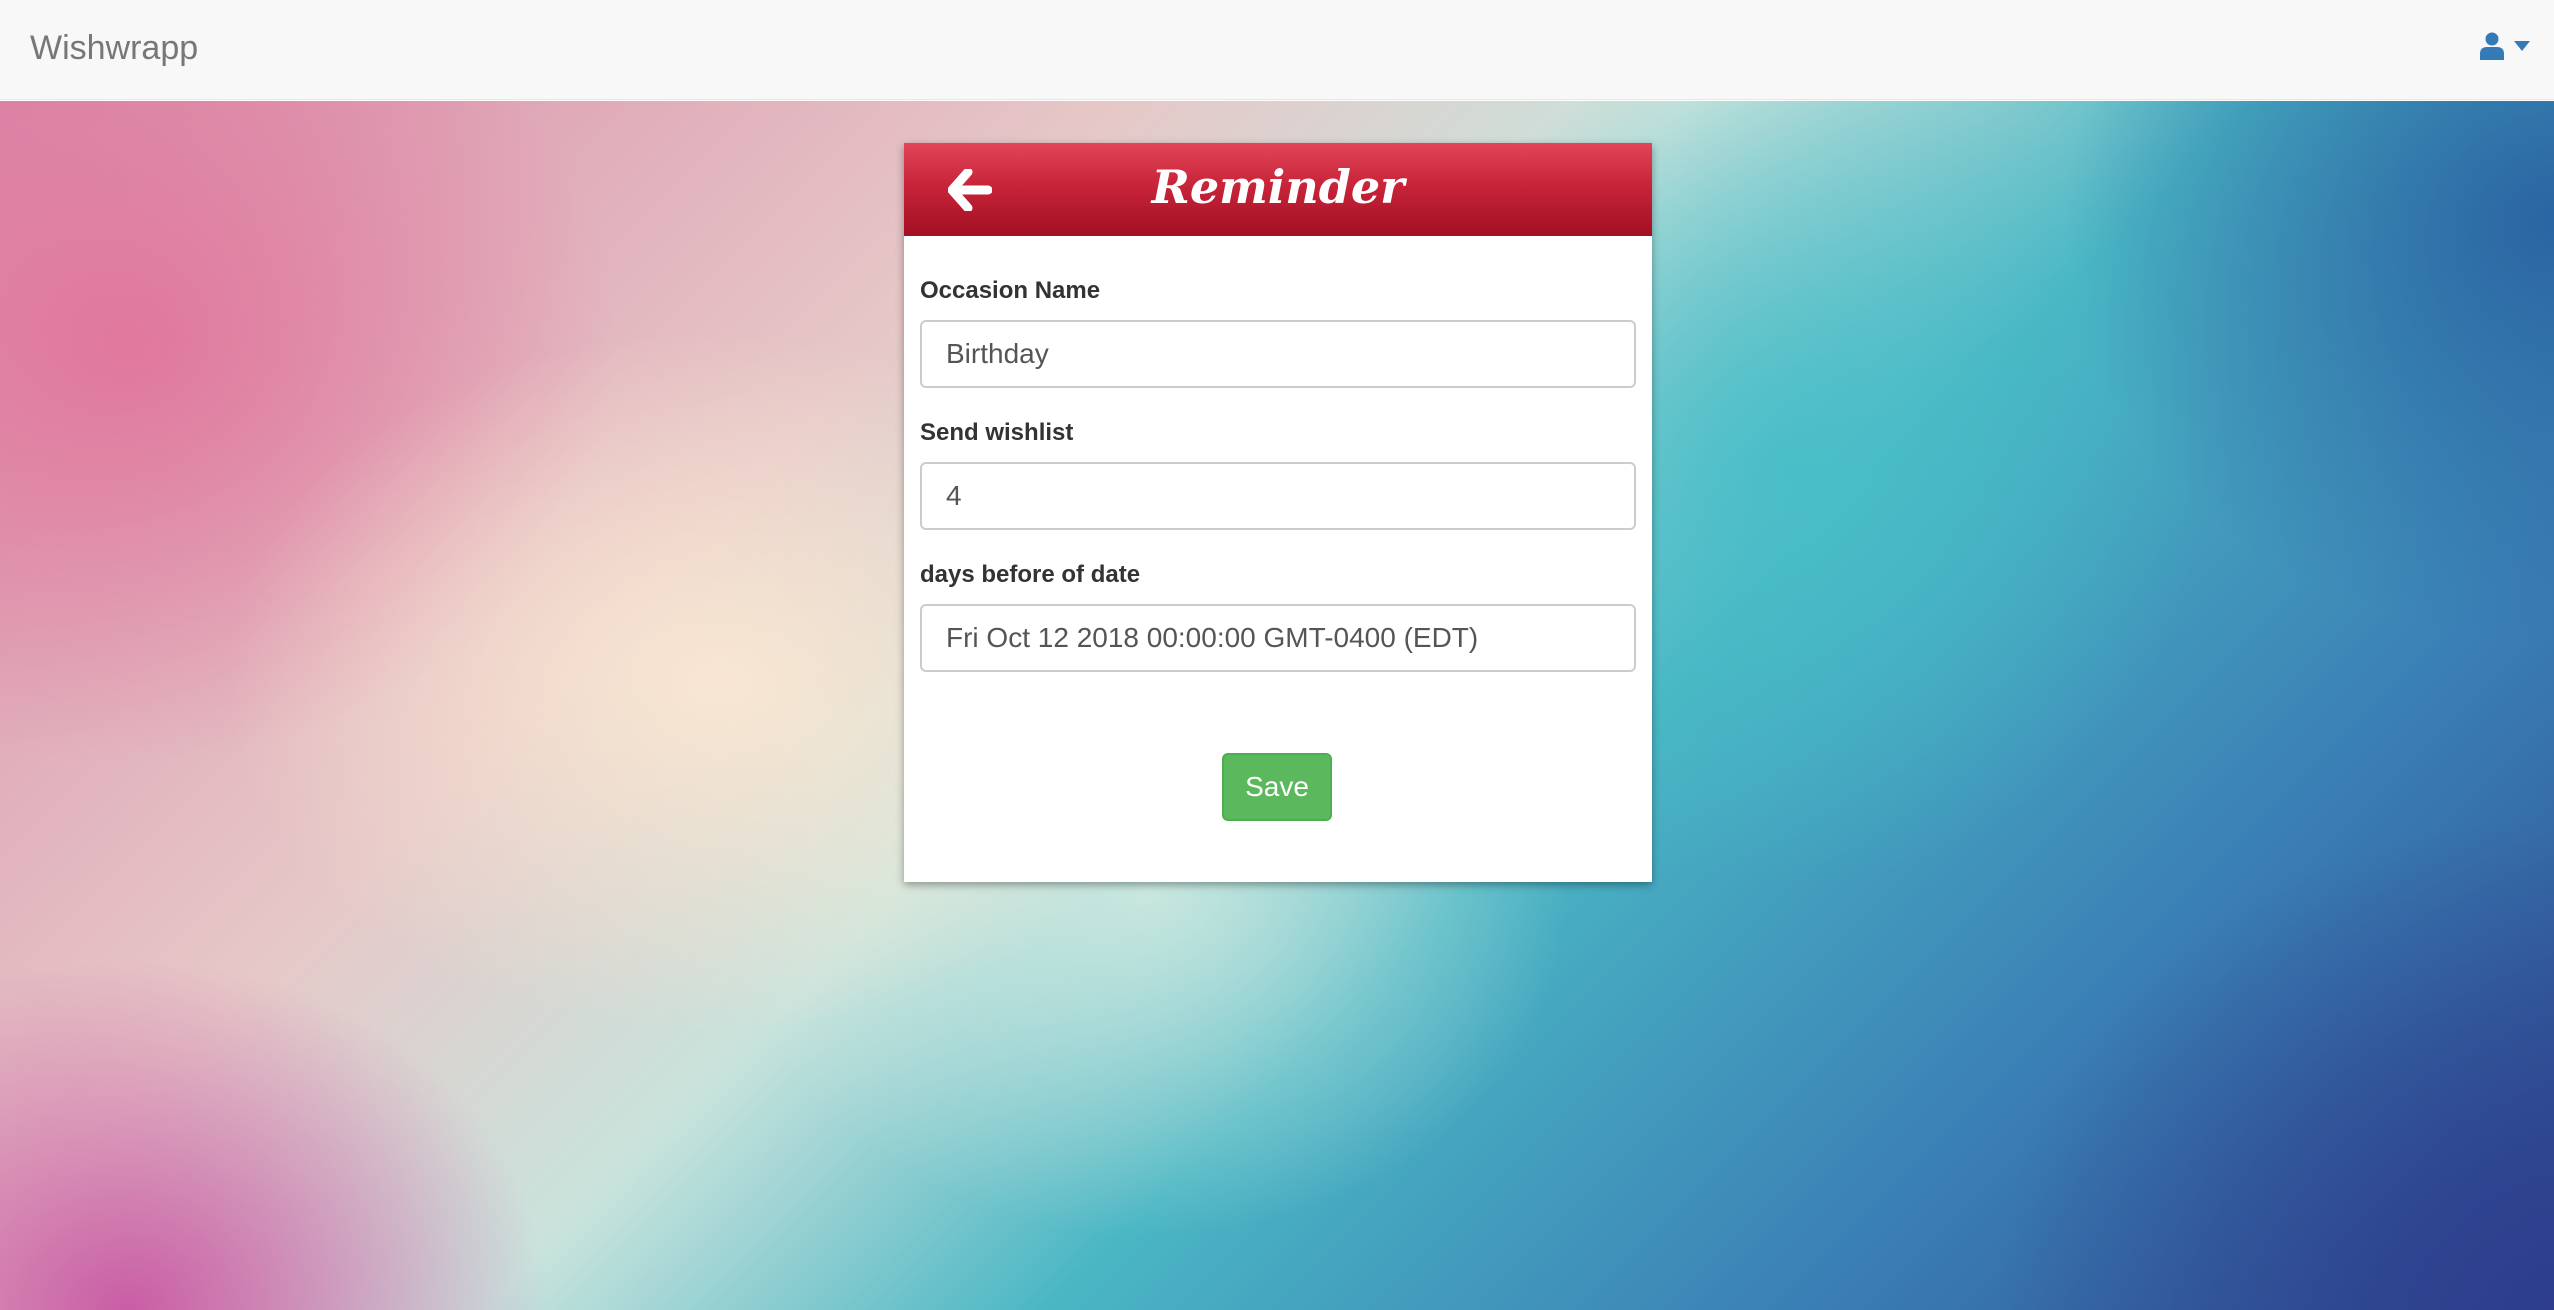  What do you see at coordinates (1277, 787) in the screenshot?
I see `save-button: Save` at bounding box center [1277, 787].